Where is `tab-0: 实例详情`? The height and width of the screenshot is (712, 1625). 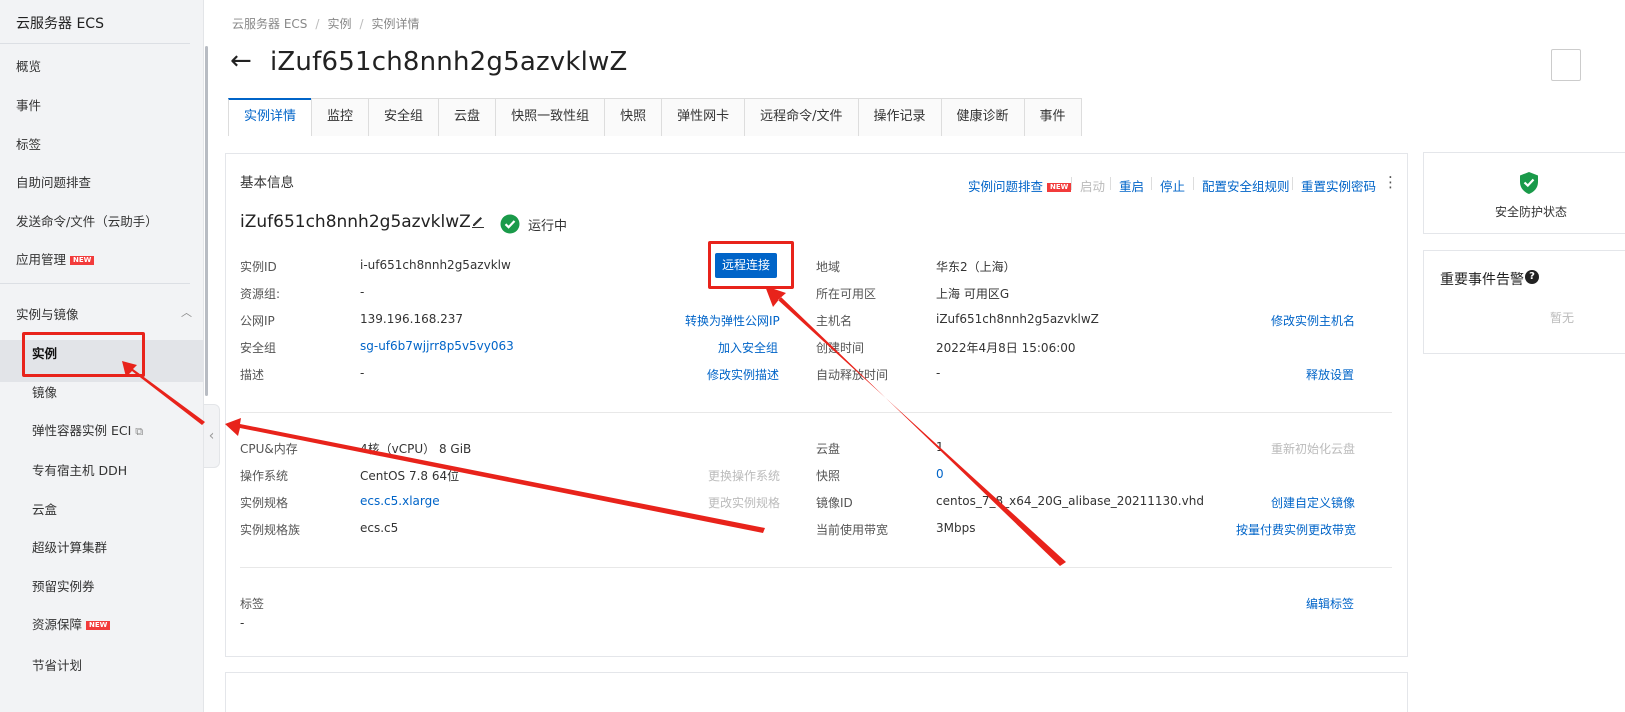
tab-0: 实例详情 is located at coordinates (270, 117).